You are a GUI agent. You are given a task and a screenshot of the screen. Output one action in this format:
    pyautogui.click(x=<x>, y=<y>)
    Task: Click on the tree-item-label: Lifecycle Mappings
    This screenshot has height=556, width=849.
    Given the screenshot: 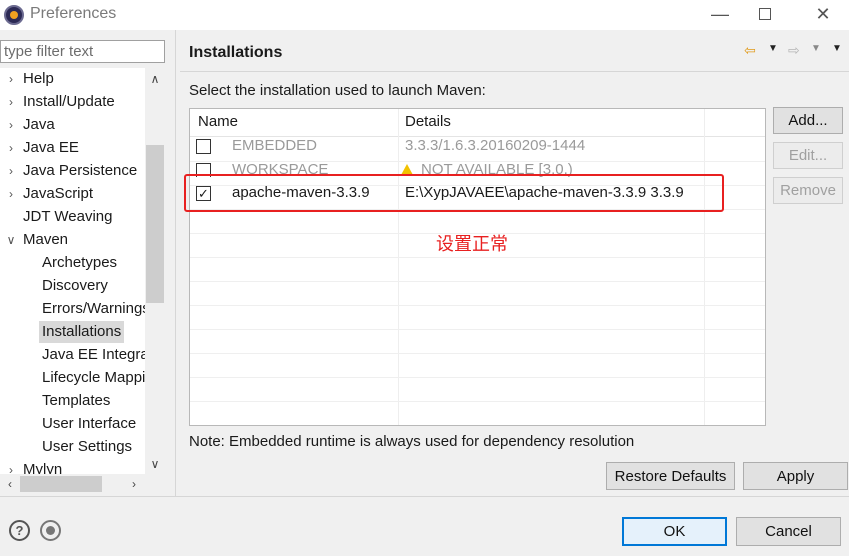 What is the action you would take?
    pyautogui.click(x=93, y=377)
    